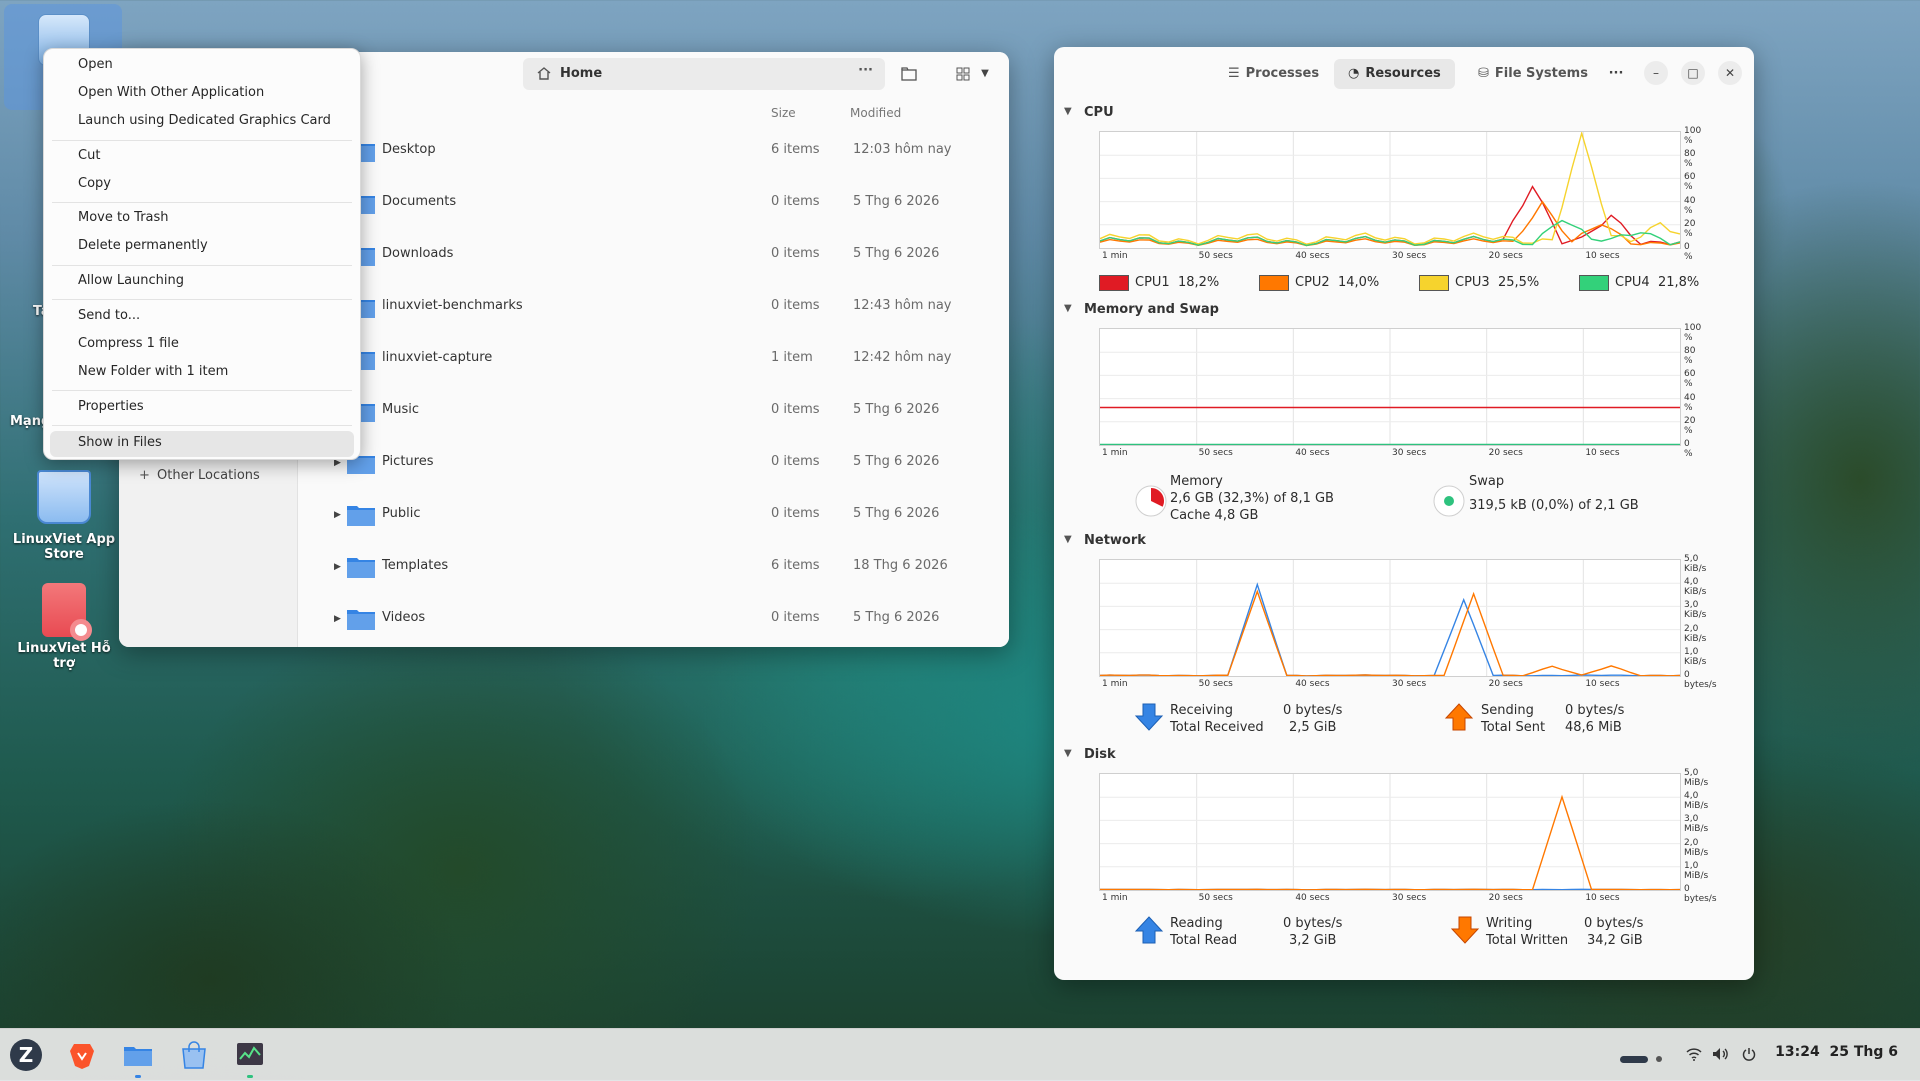  What do you see at coordinates (783, 113) in the screenshot?
I see `column-header-size: Size` at bounding box center [783, 113].